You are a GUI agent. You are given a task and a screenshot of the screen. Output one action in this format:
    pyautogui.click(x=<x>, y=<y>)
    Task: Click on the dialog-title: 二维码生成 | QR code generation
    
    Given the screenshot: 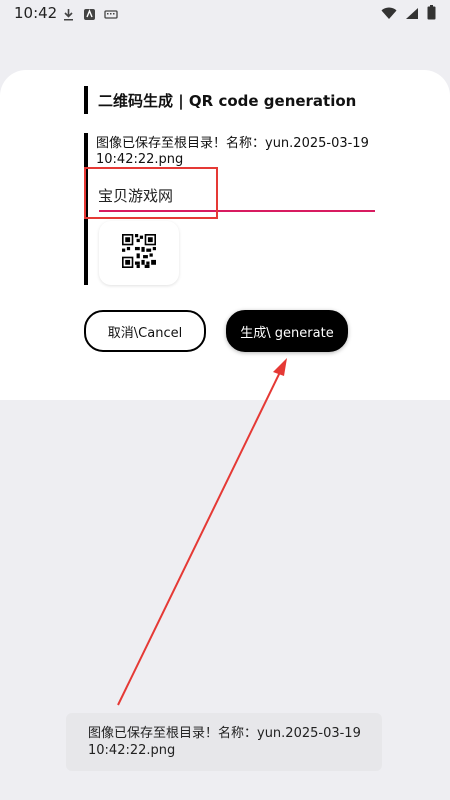 What is the action you would take?
    pyautogui.click(x=220, y=100)
    